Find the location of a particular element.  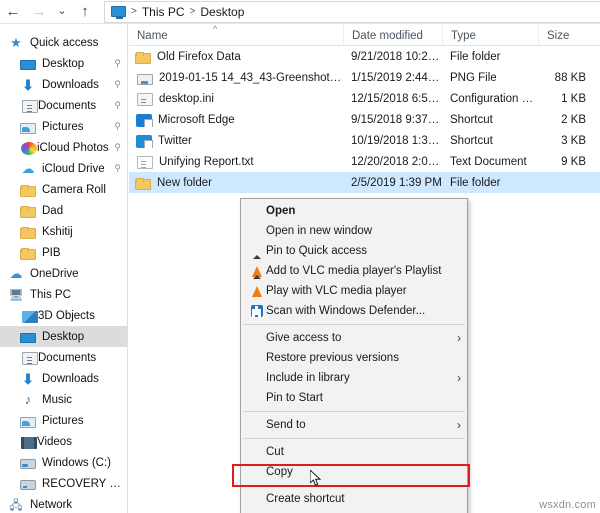

sidebar-item-label: Network is located at coordinates (51, 504).